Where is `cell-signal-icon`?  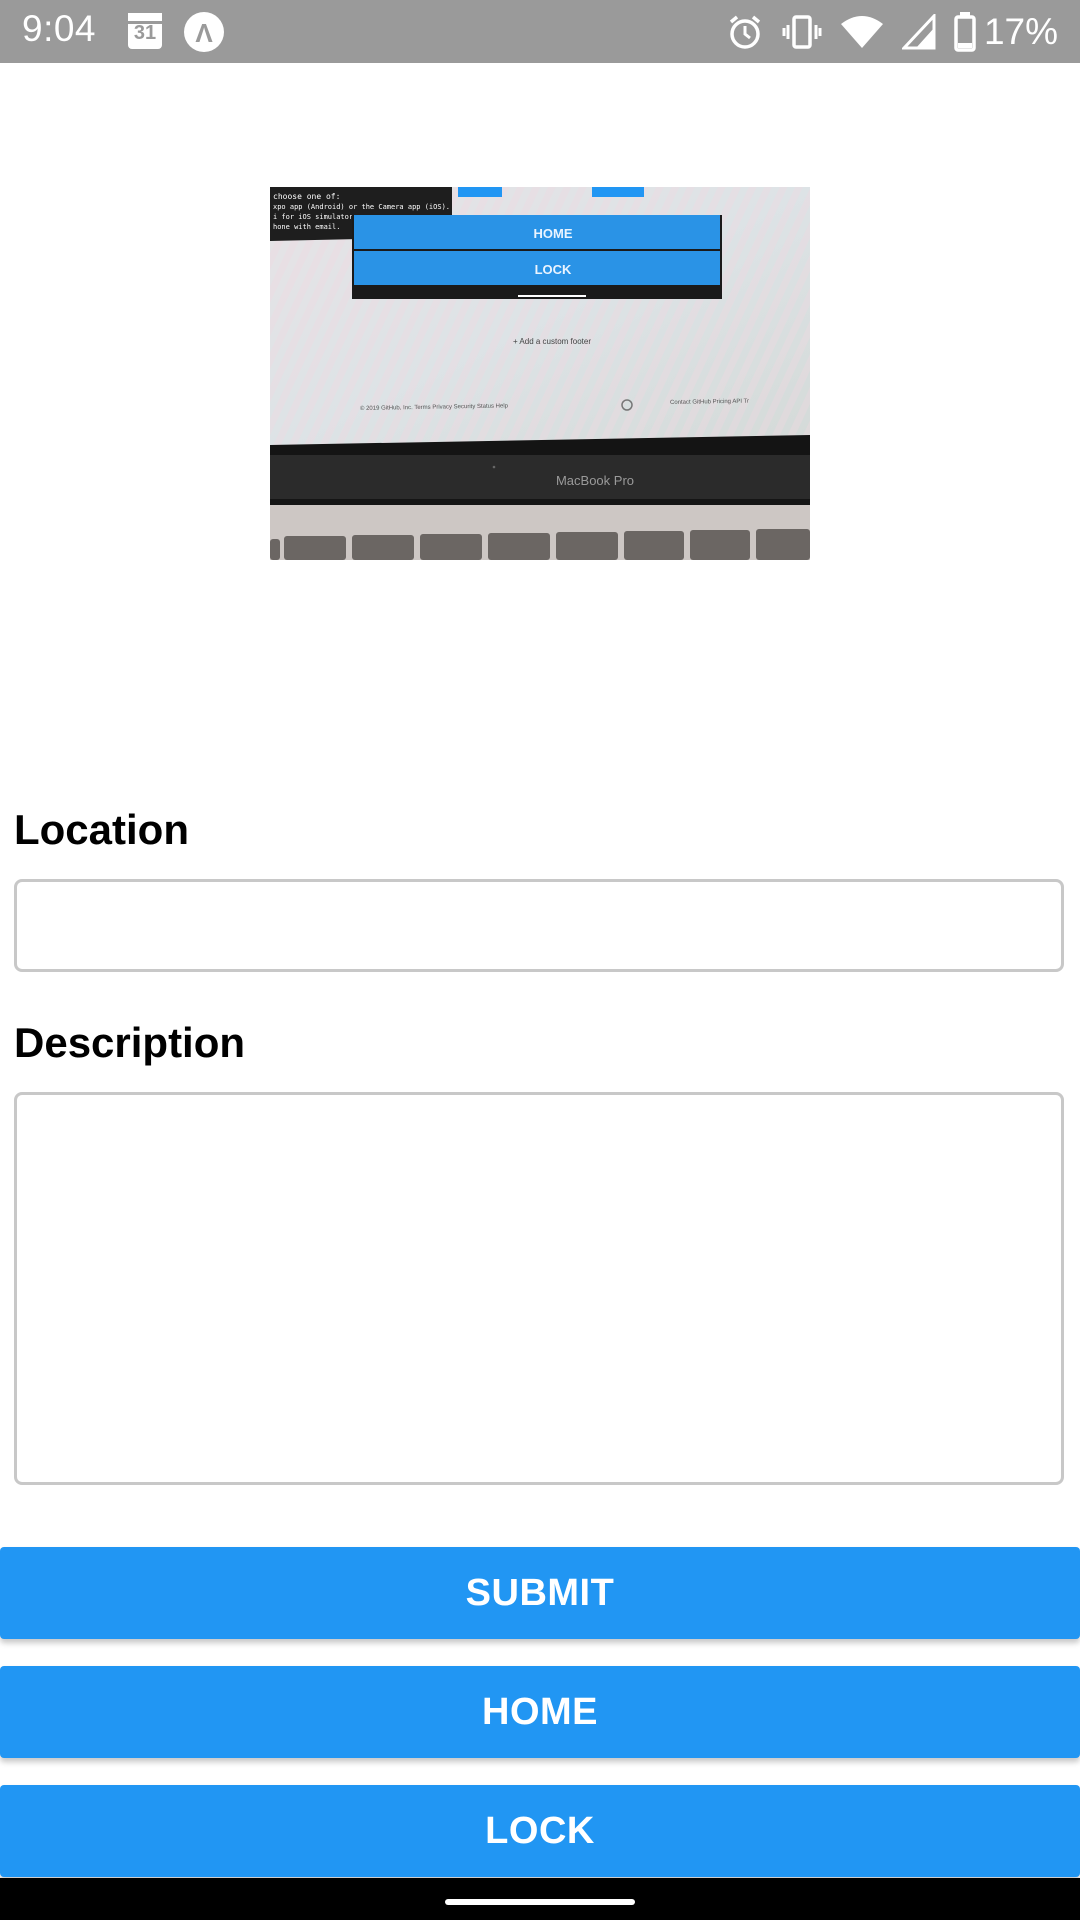 cell-signal-icon is located at coordinates (918, 32).